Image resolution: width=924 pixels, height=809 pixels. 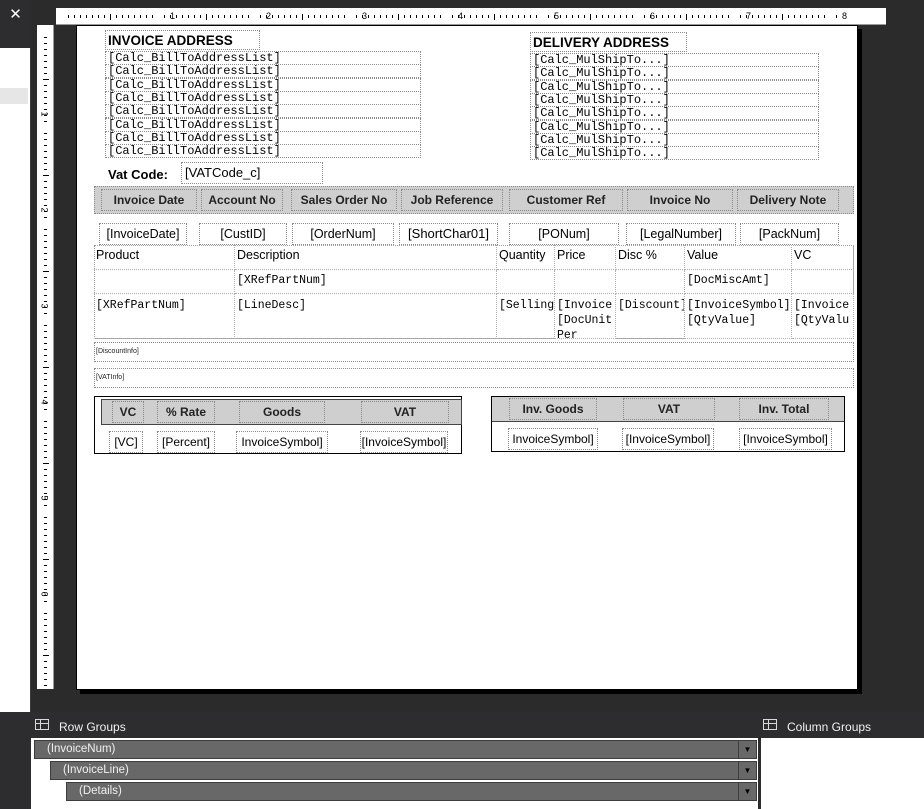 I want to click on detail-row-cell: [LineDesc], so click(x=366, y=316).